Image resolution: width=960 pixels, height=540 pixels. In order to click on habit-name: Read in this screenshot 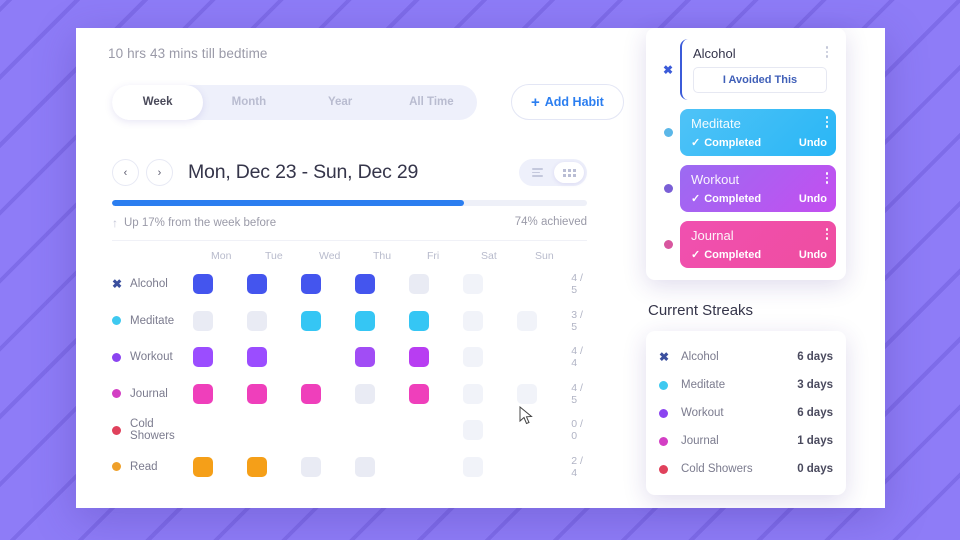, I will do `click(144, 466)`.